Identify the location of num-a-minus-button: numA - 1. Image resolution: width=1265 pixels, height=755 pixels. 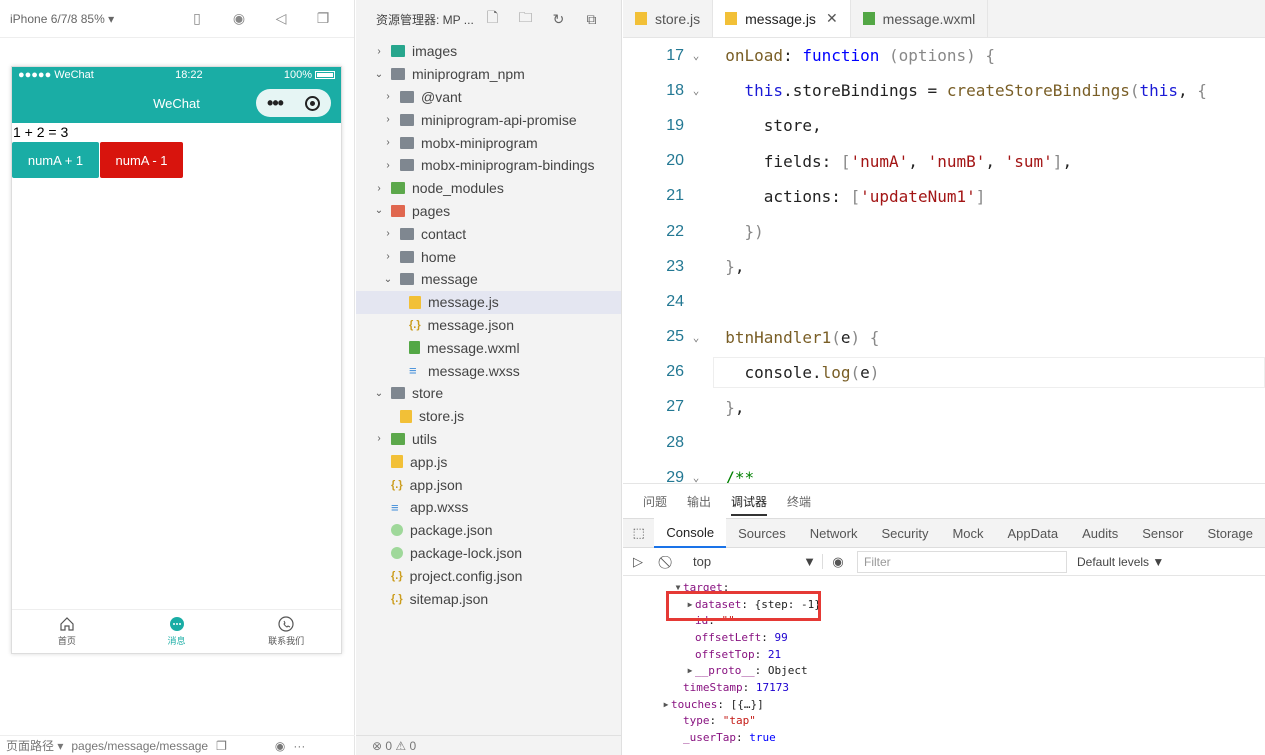
(141, 160).